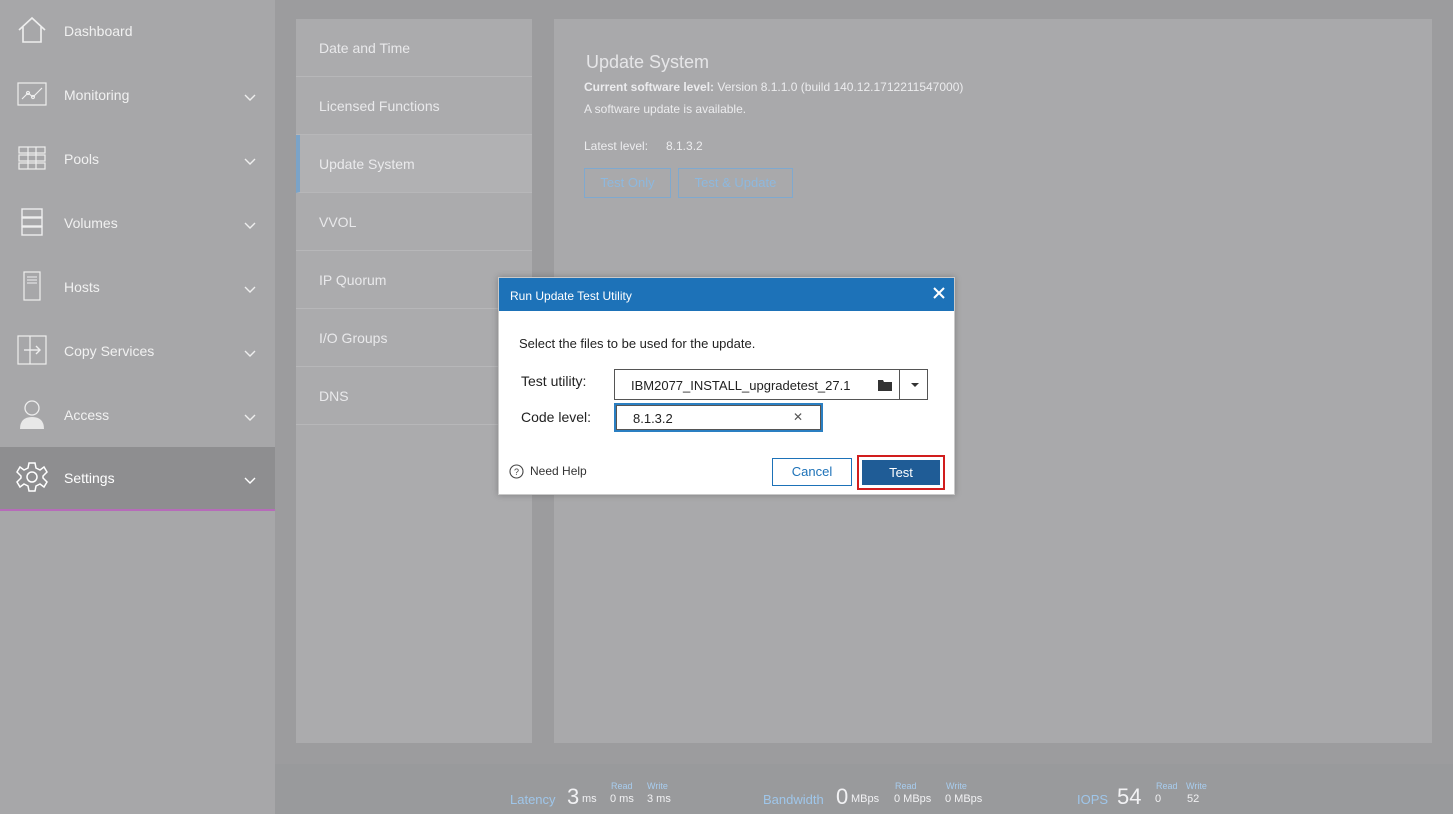 The width and height of the screenshot is (1453, 814). Describe the element at coordinates (338, 222) in the screenshot. I see `subnav-label: VVOL` at that location.